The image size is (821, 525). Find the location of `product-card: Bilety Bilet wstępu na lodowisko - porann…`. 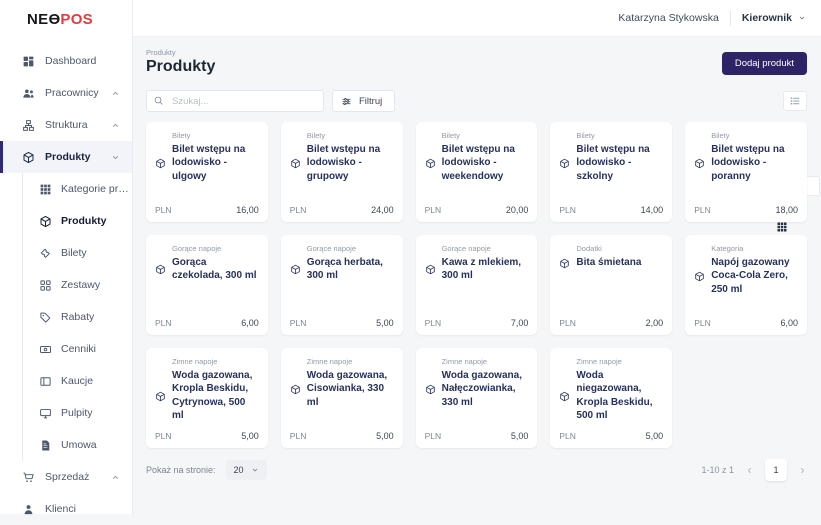

product-card: Bilety Bilet wstępu na lodowisko - porann… is located at coordinates (746, 172).